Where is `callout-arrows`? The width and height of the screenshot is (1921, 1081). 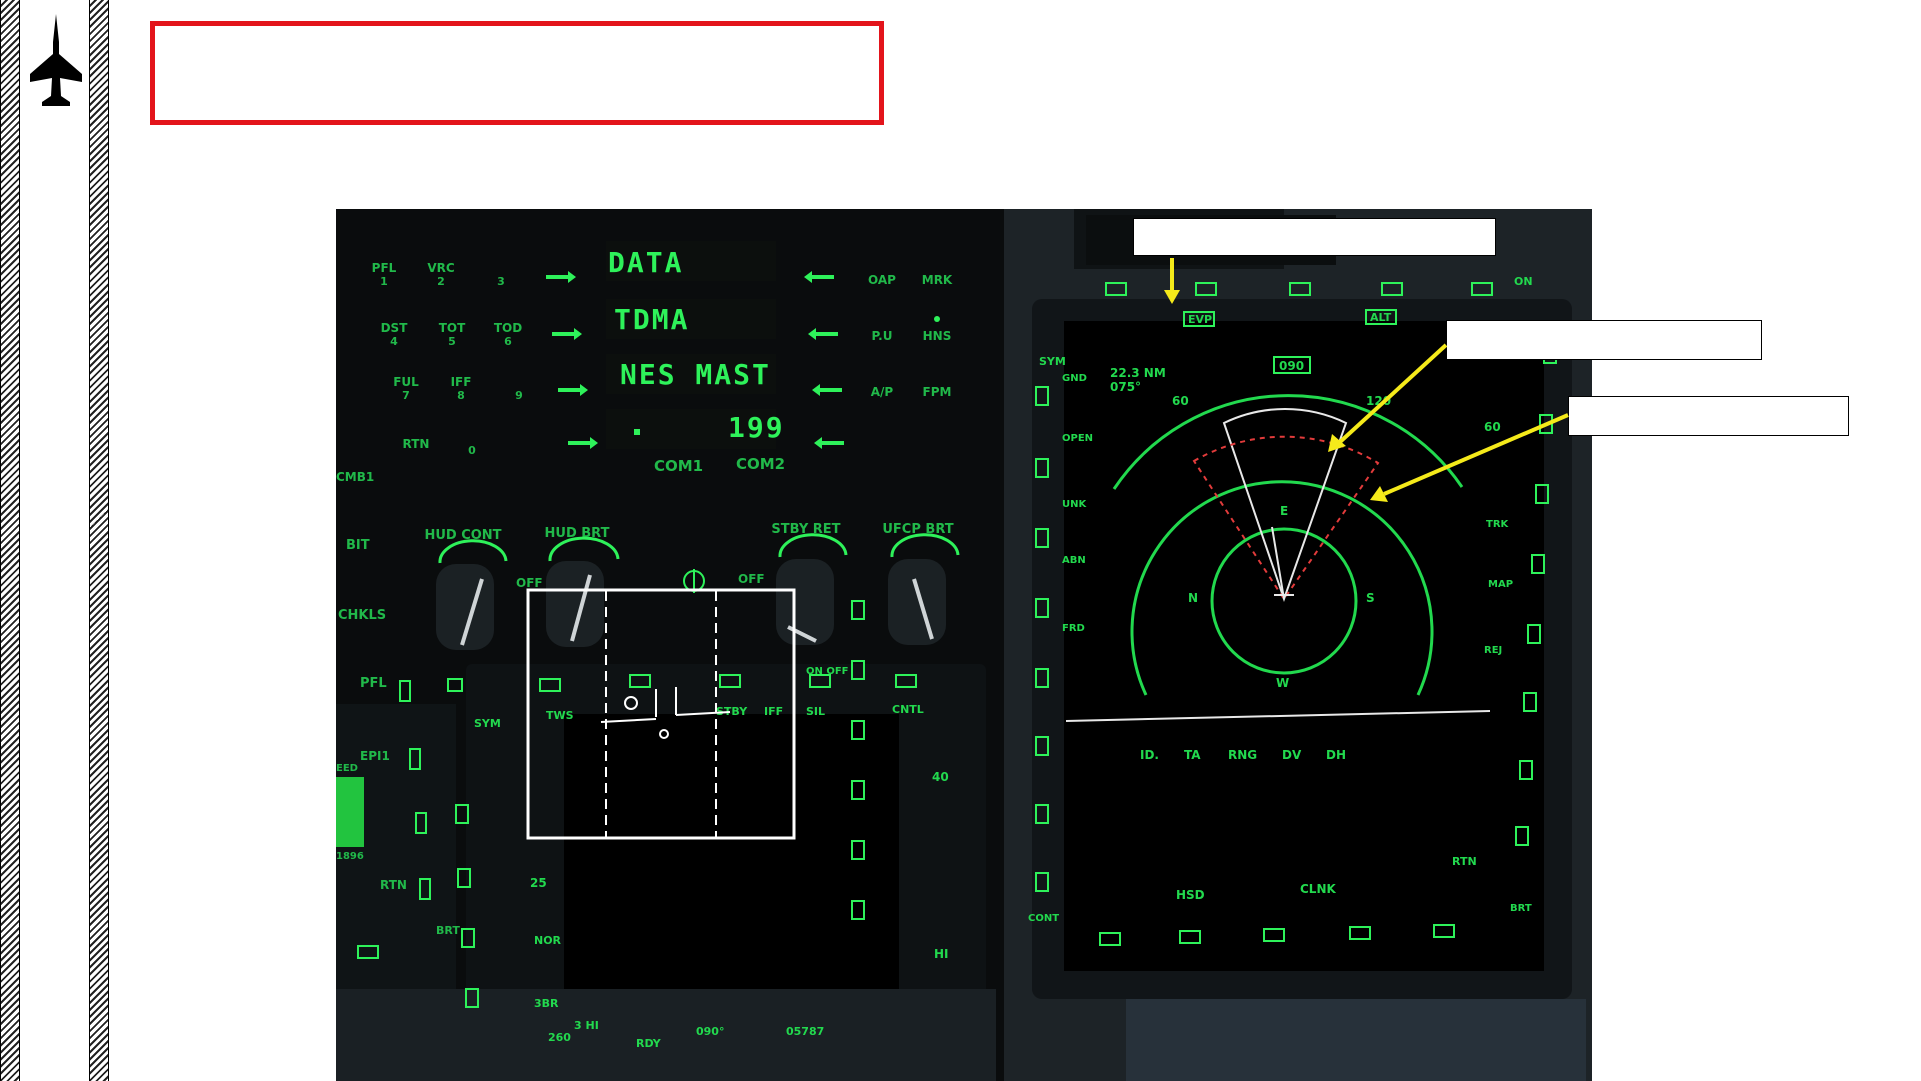 callout-arrows is located at coordinates (1366, 380).